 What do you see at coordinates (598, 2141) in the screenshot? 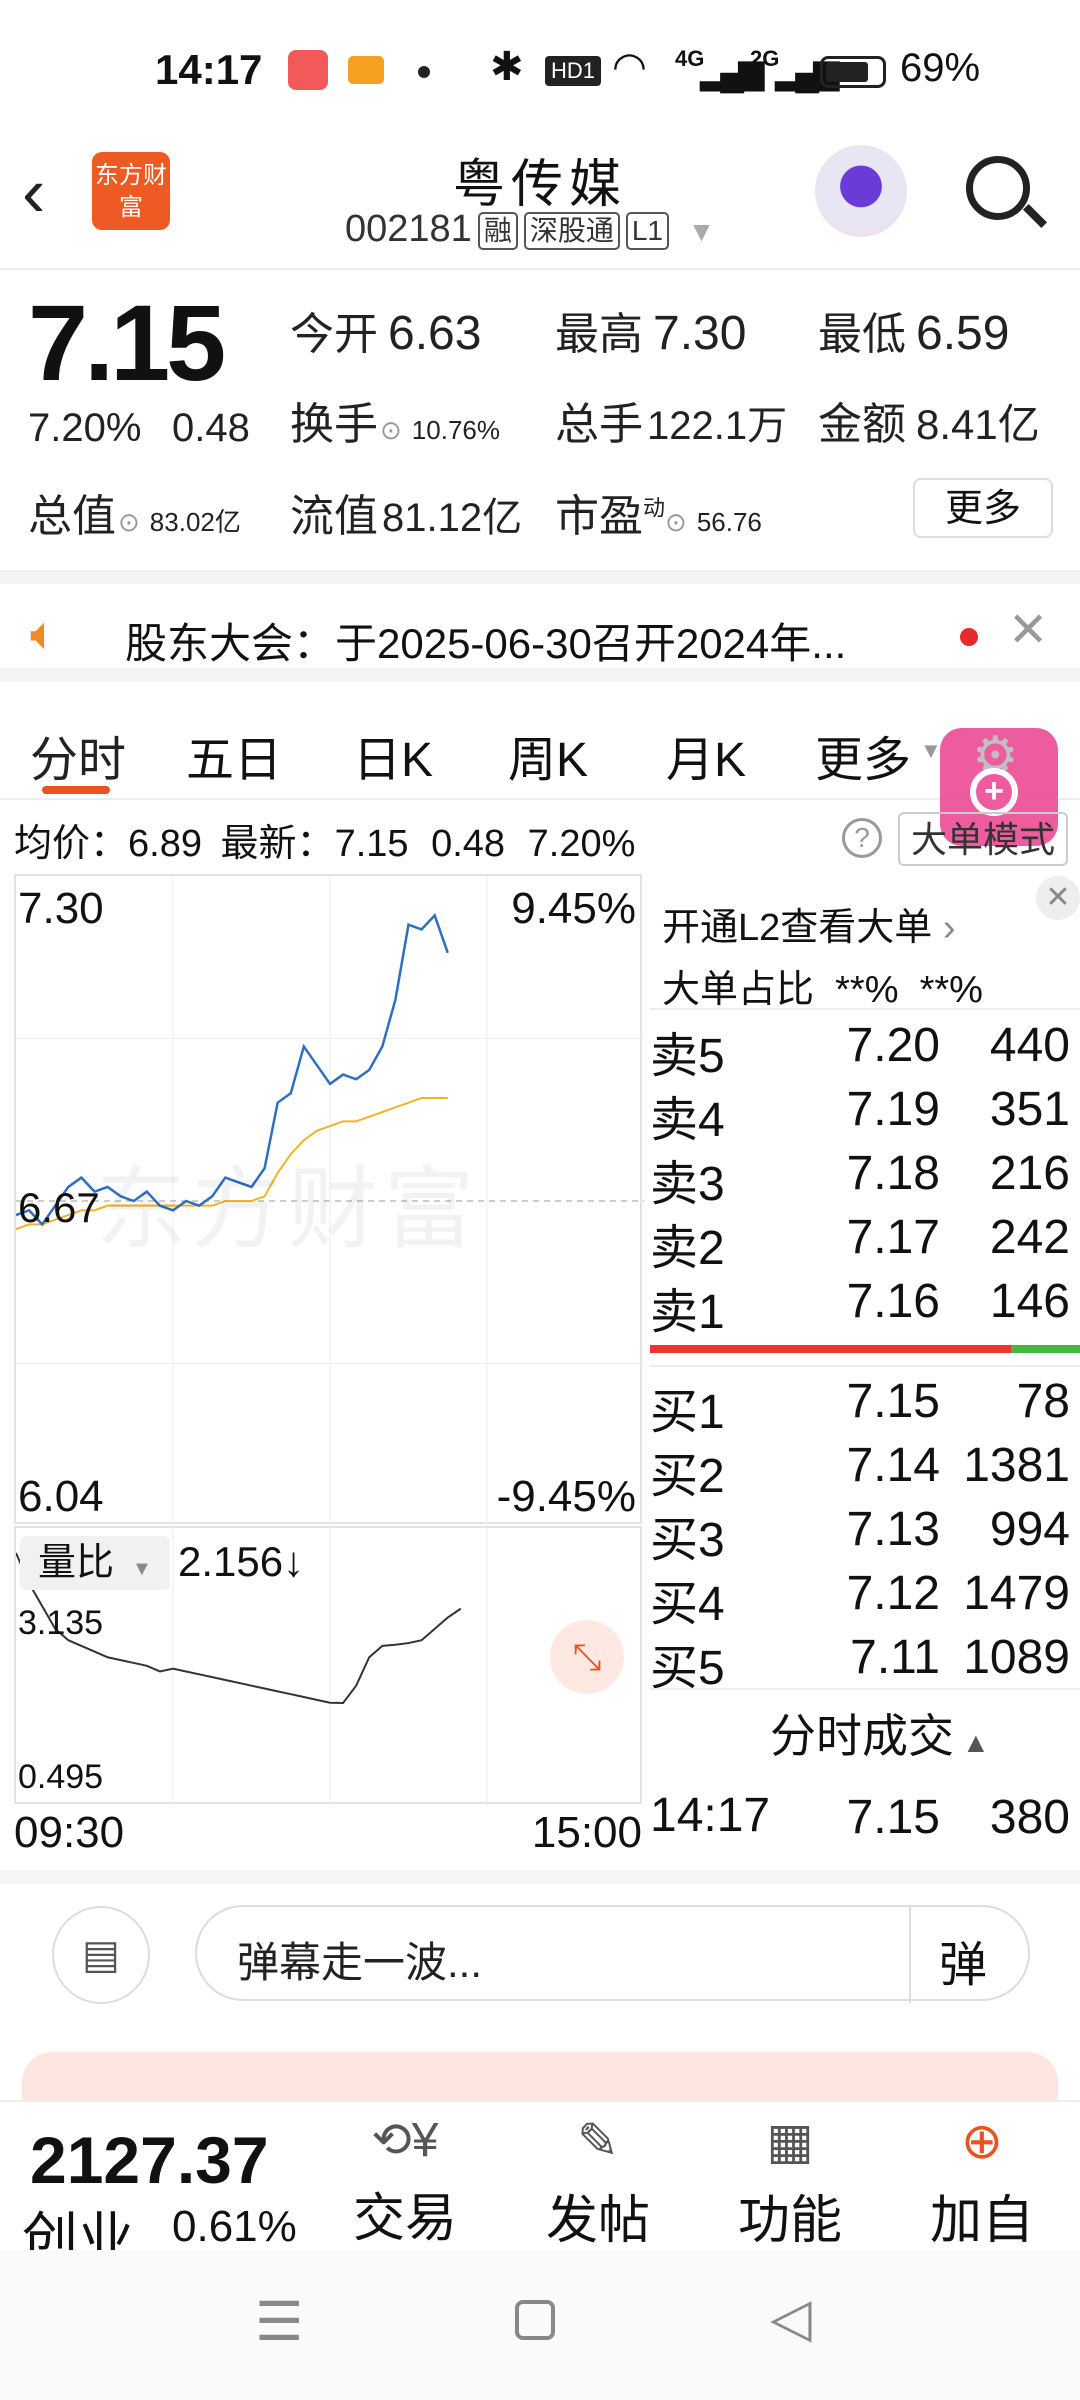
I see `edit-icon: ✎` at bounding box center [598, 2141].